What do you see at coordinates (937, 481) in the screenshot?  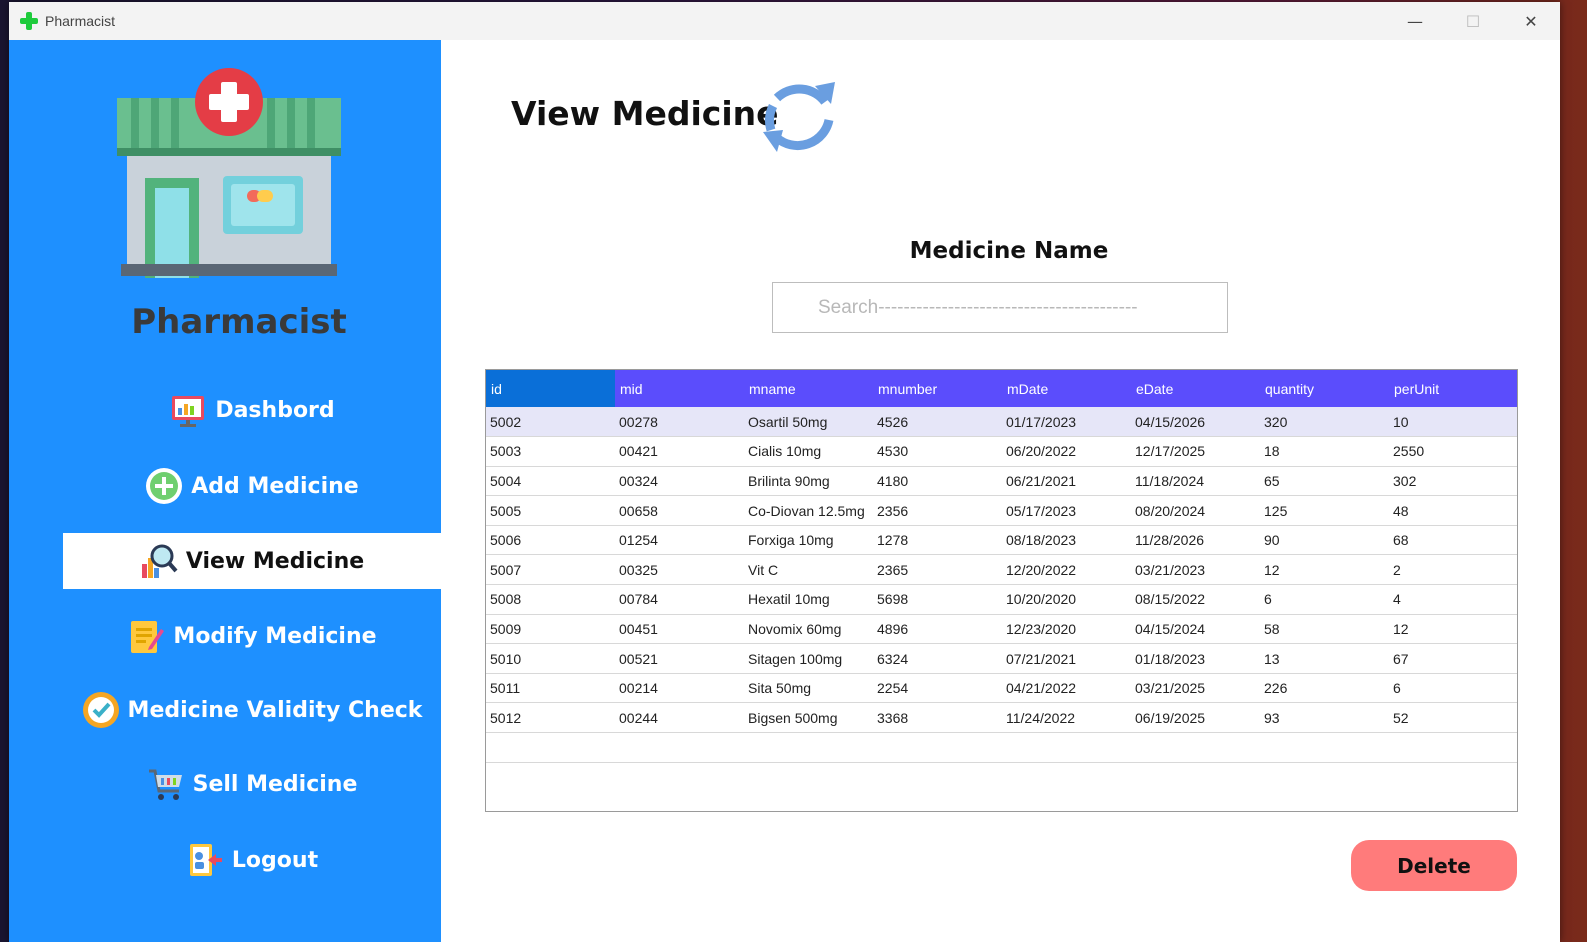 I see `table-cell-mnumber: 4180` at bounding box center [937, 481].